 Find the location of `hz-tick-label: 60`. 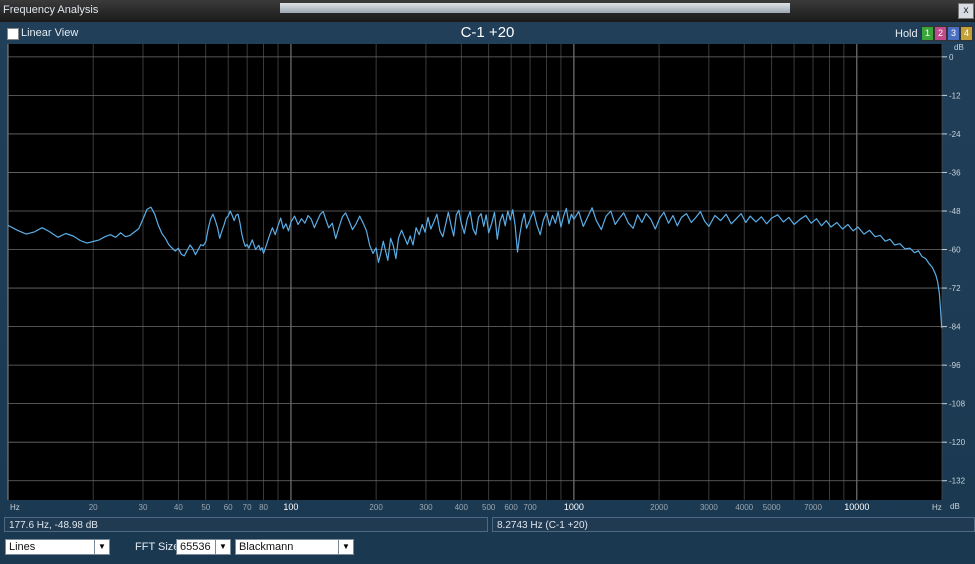

hz-tick-label: 60 is located at coordinates (228, 507).